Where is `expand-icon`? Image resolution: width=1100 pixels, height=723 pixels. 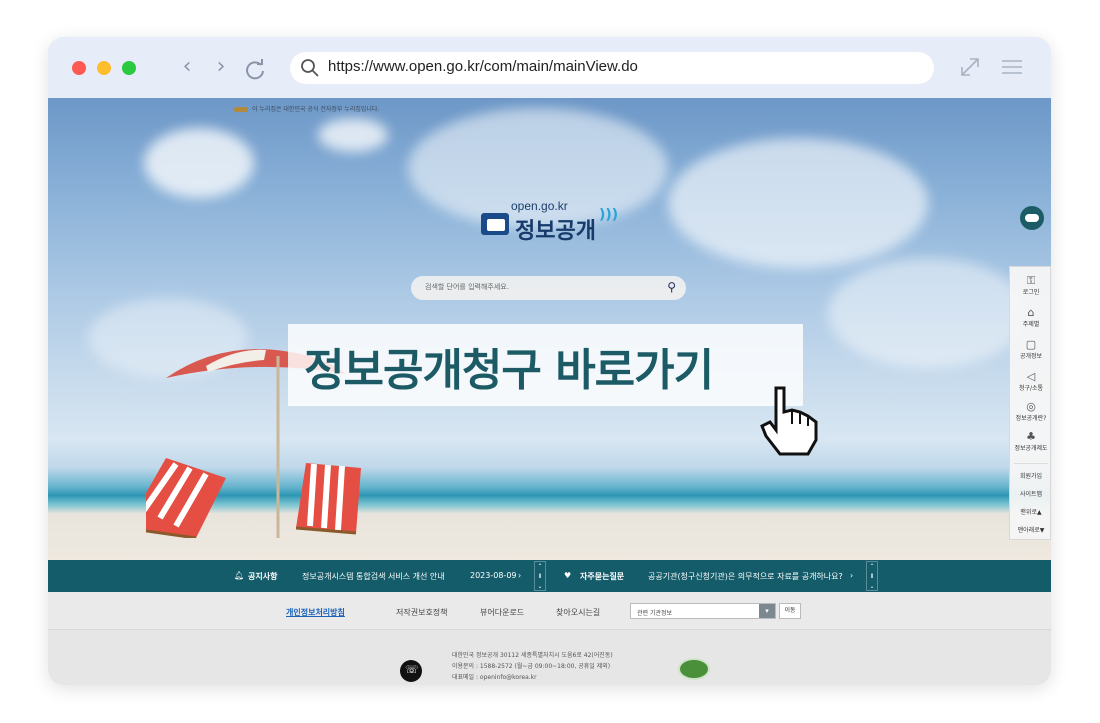 expand-icon is located at coordinates (970, 67).